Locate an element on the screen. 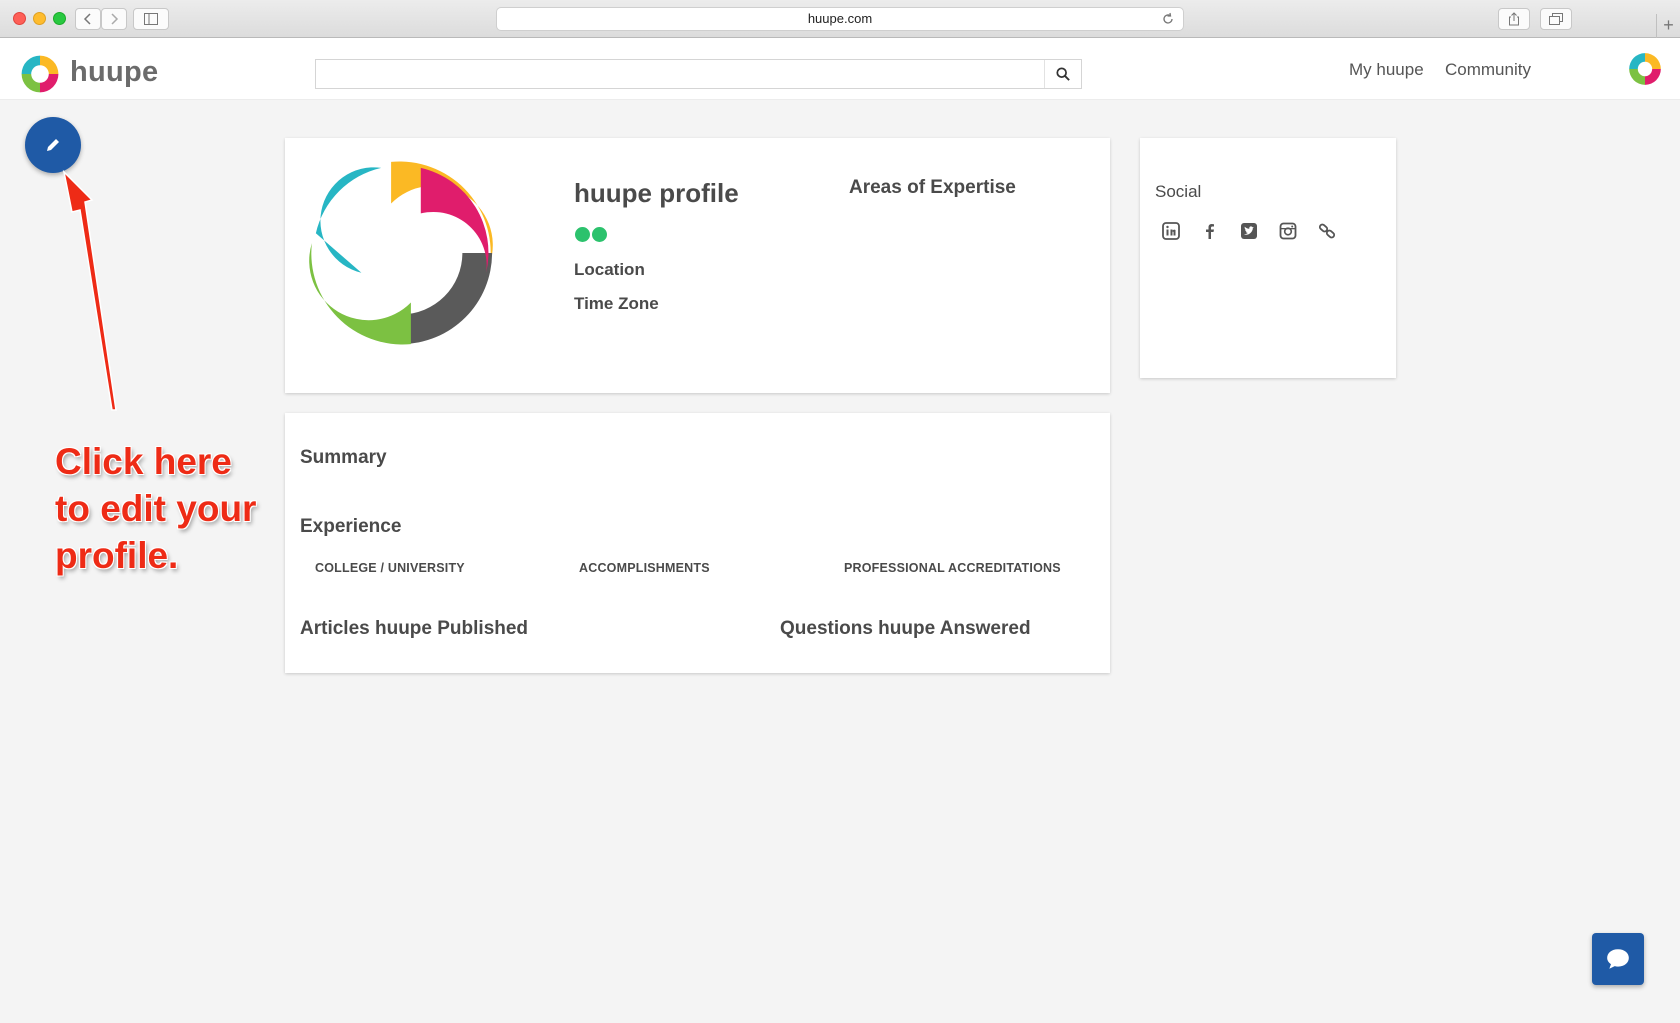 Image resolution: width=1680 pixels, height=1023 pixels. close-window-button is located at coordinates (19, 18).